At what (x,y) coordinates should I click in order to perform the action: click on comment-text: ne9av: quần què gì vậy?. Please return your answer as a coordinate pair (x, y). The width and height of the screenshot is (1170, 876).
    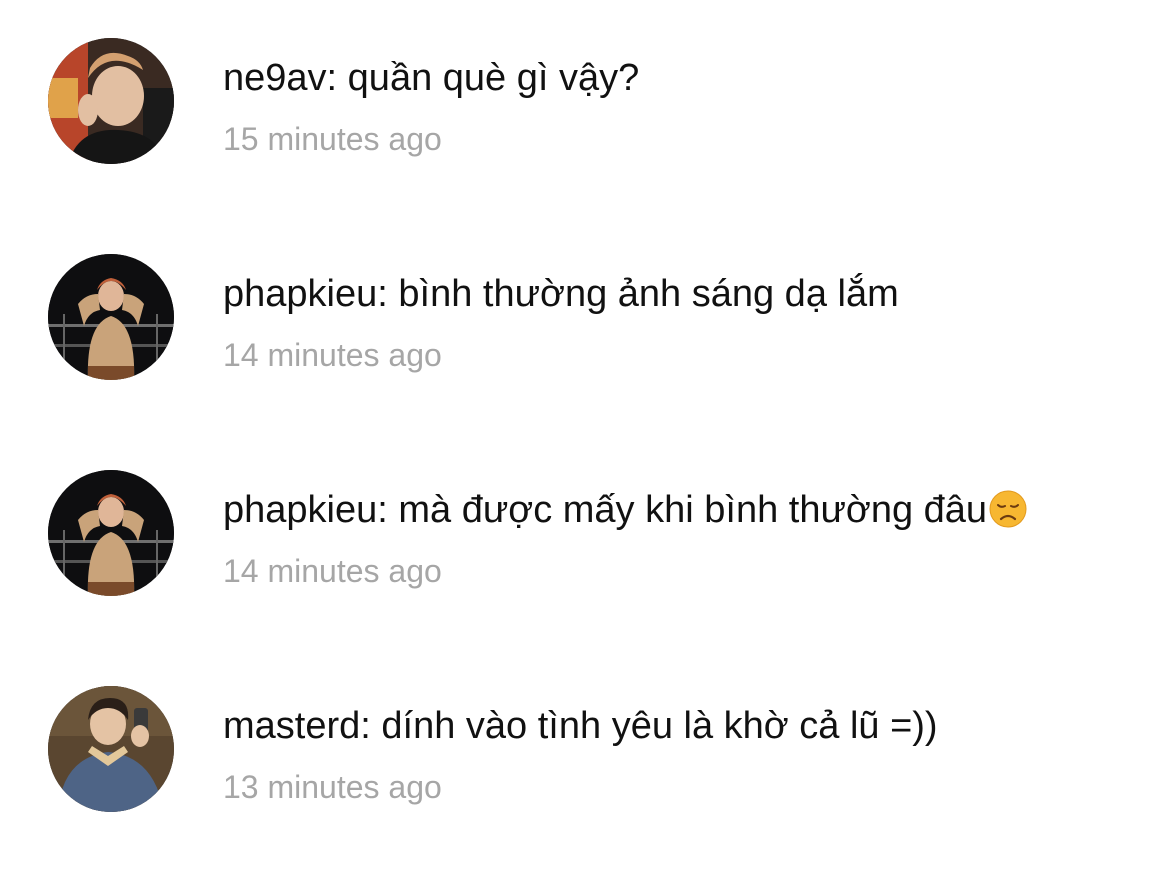
    Looking at the image, I should click on (431, 78).